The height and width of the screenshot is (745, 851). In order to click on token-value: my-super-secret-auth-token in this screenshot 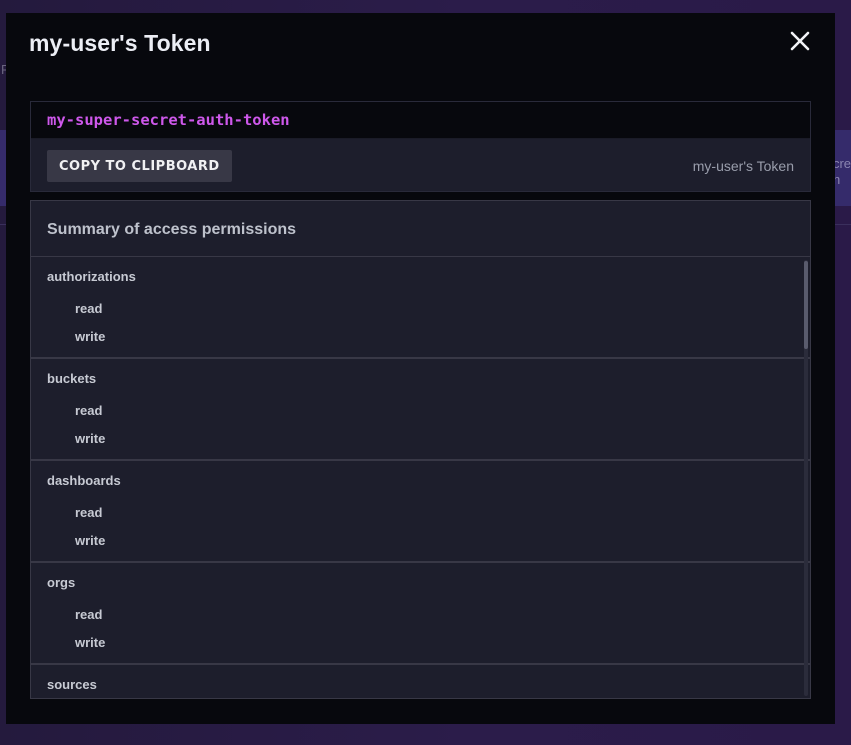, I will do `click(168, 120)`.